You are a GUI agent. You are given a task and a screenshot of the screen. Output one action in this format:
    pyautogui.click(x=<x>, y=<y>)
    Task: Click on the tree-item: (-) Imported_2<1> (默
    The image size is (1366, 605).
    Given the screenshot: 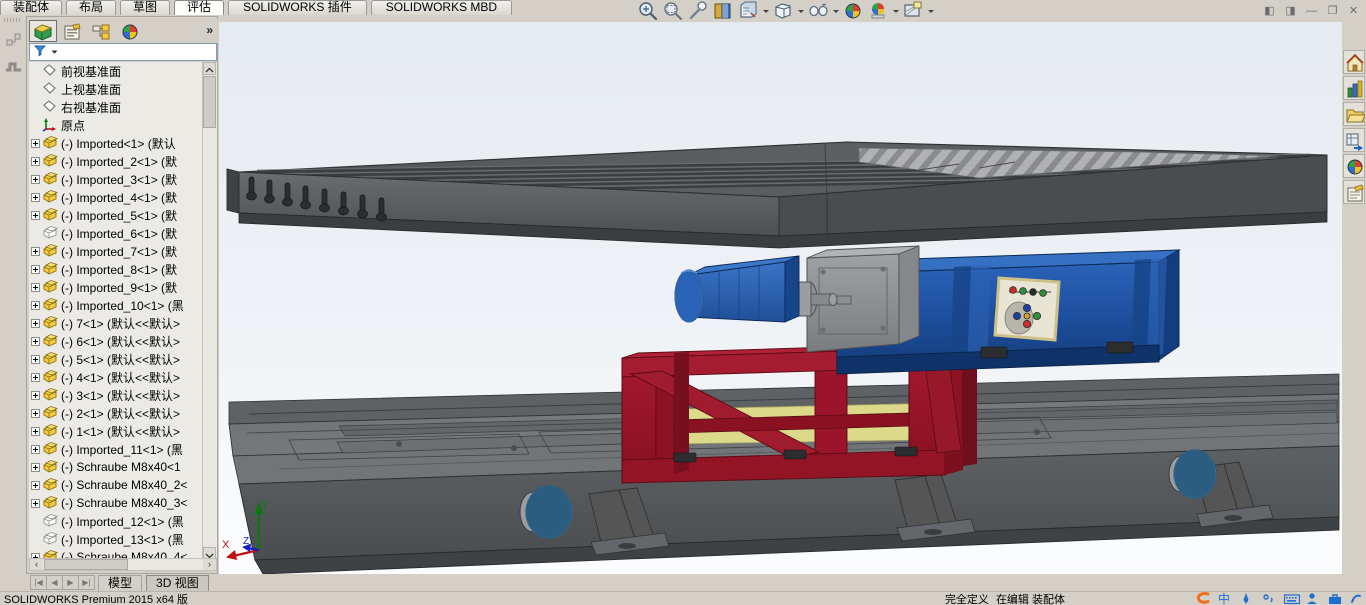 What is the action you would take?
    pyautogui.click(x=123, y=161)
    